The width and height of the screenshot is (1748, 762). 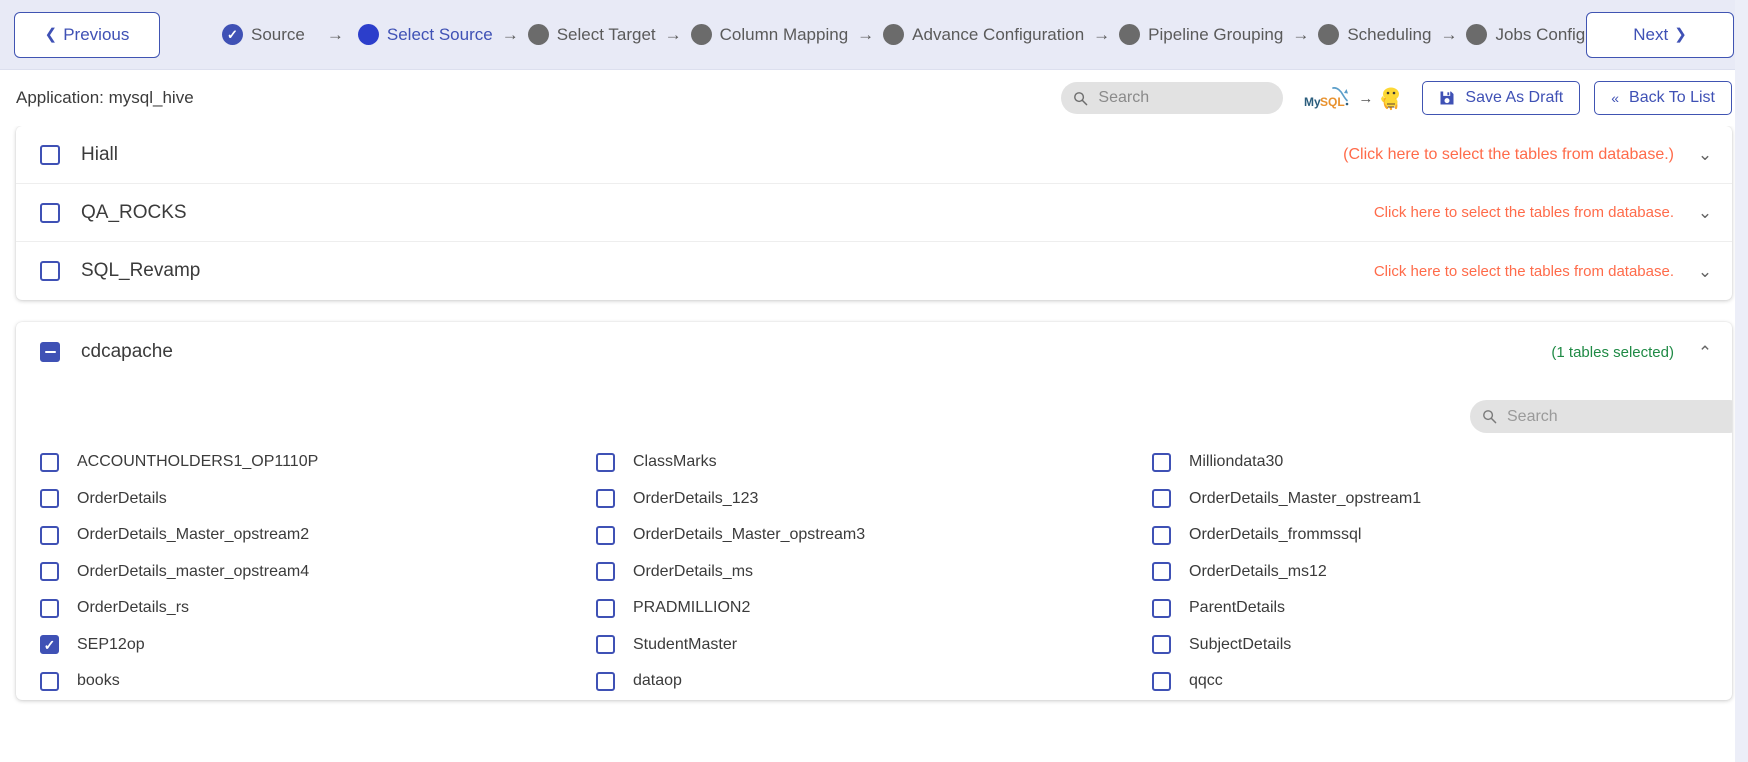 What do you see at coordinates (1430, 499) in the screenshot?
I see `table-item: OrderDetails_Master_opstream1` at bounding box center [1430, 499].